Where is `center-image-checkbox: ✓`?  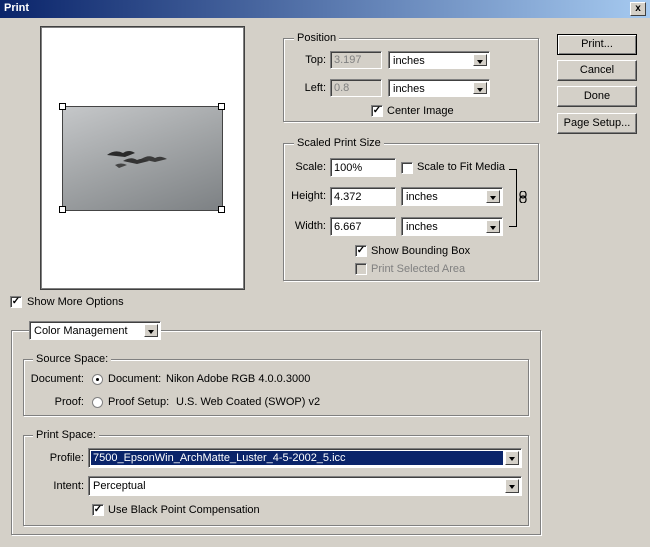
center-image-checkbox: ✓ is located at coordinates (377, 111).